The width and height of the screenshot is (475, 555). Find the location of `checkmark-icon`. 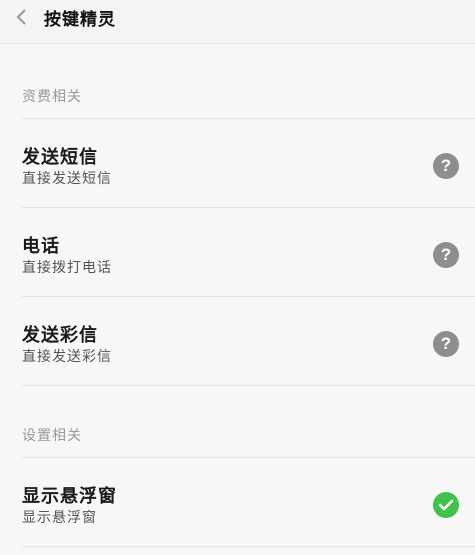

checkmark-icon is located at coordinates (446, 505).